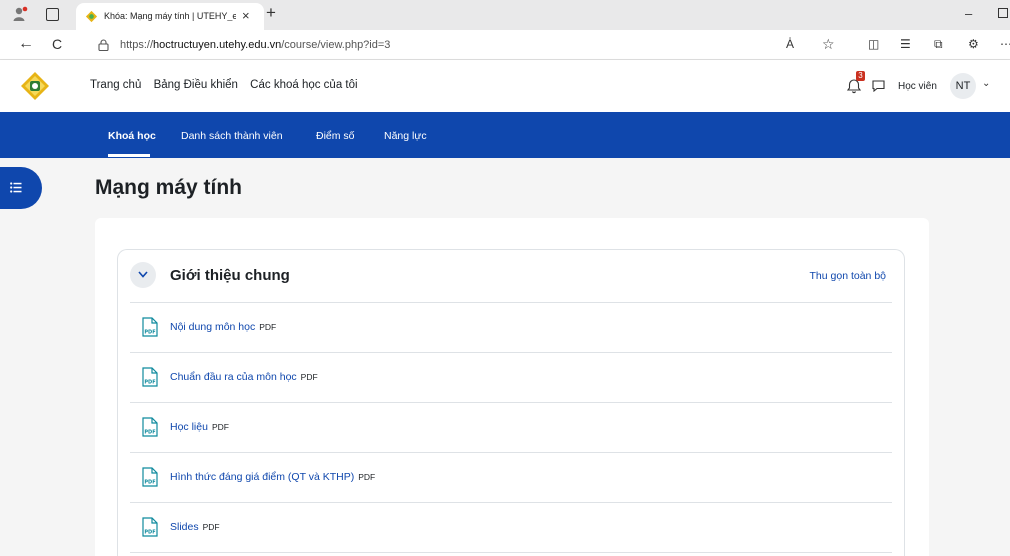 The width and height of the screenshot is (1010, 556). I want to click on tab-participants: Danh sách thành viên, so click(232, 136).